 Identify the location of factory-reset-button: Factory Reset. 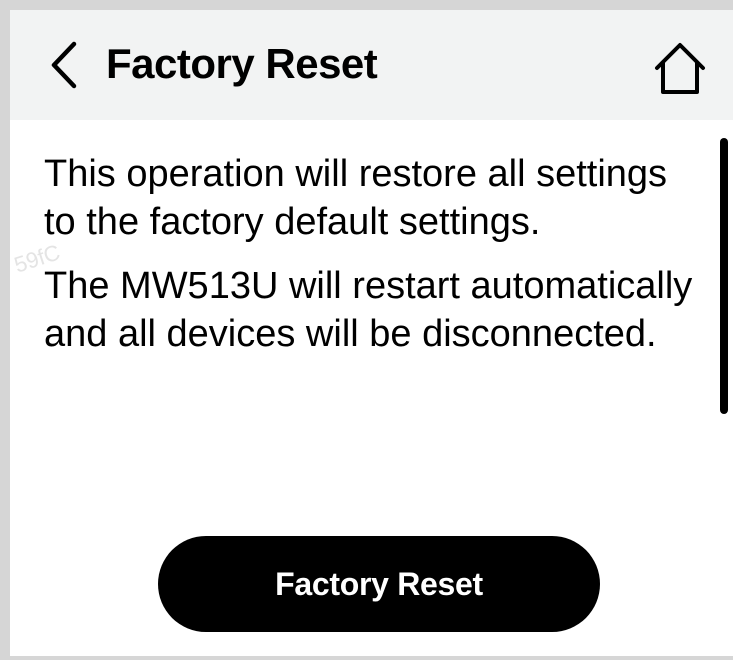
(379, 584).